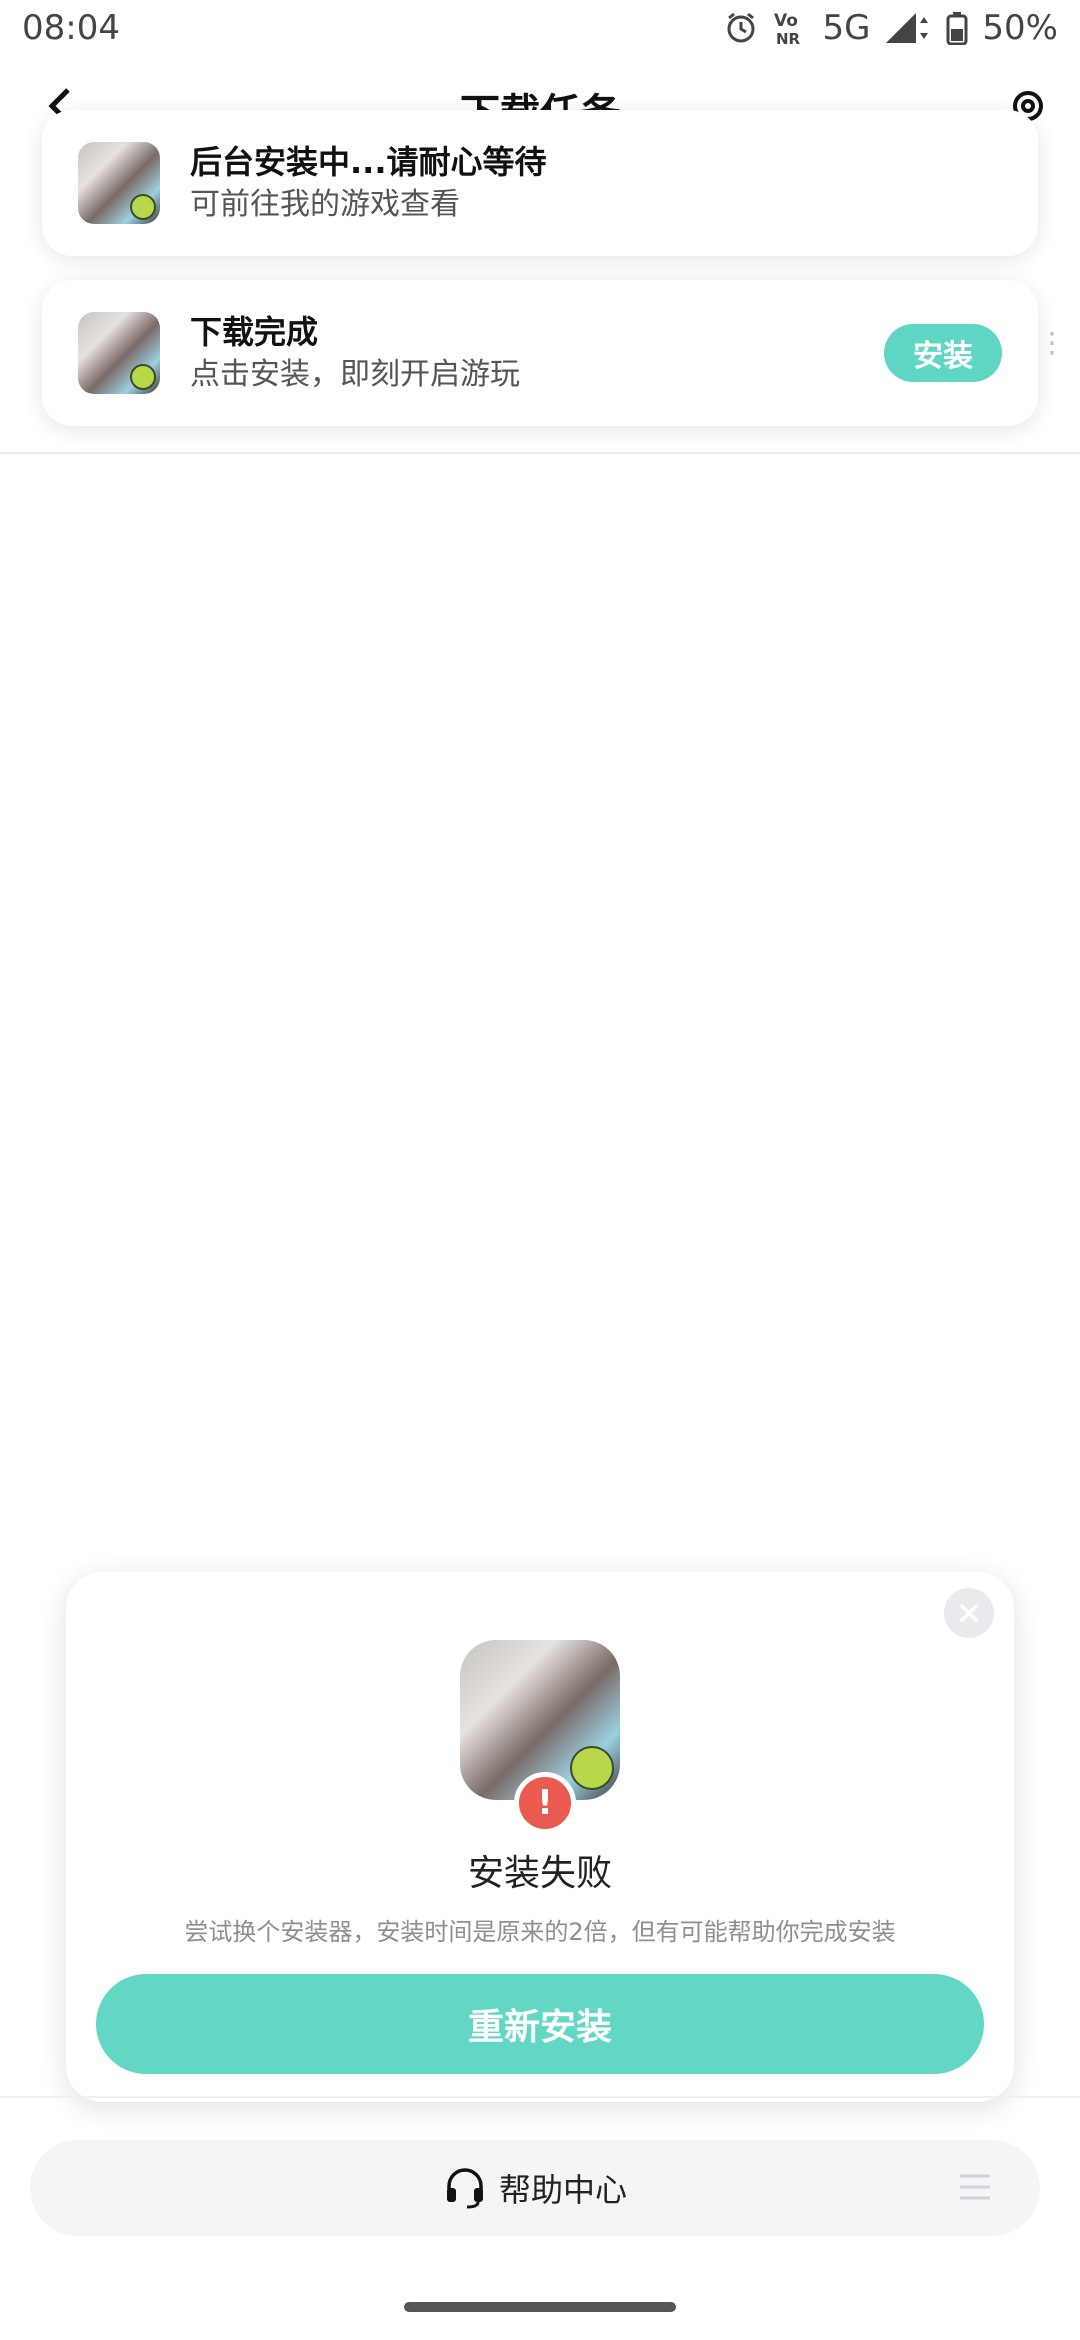  Describe the element at coordinates (355, 374) in the screenshot. I see `toast-subtitle: 点击安装，即刻开启游玩` at that location.